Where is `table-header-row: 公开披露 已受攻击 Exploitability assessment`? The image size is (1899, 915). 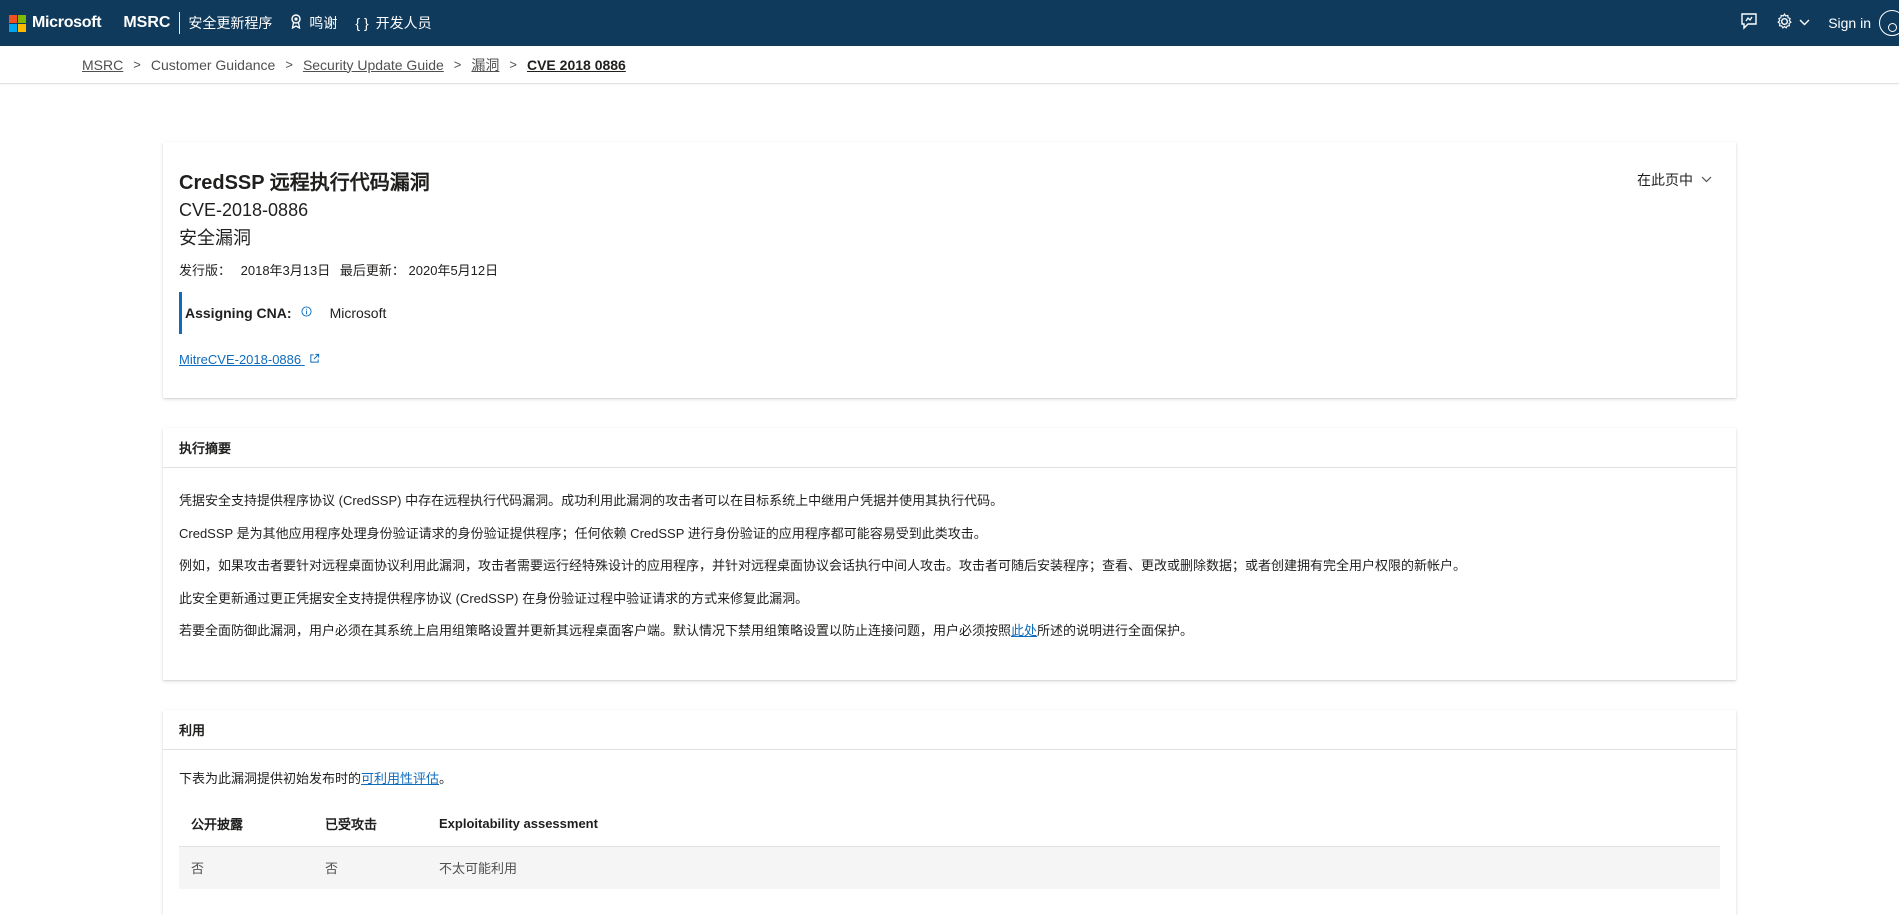
table-header-row: 公开披露 已受攻击 Exploitability assessment is located at coordinates (949, 824).